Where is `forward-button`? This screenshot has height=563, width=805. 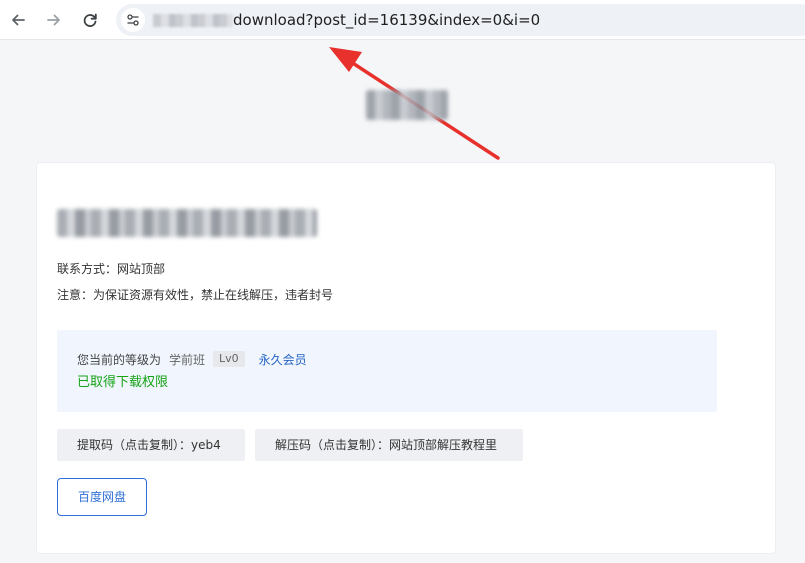 forward-button is located at coordinates (54, 20).